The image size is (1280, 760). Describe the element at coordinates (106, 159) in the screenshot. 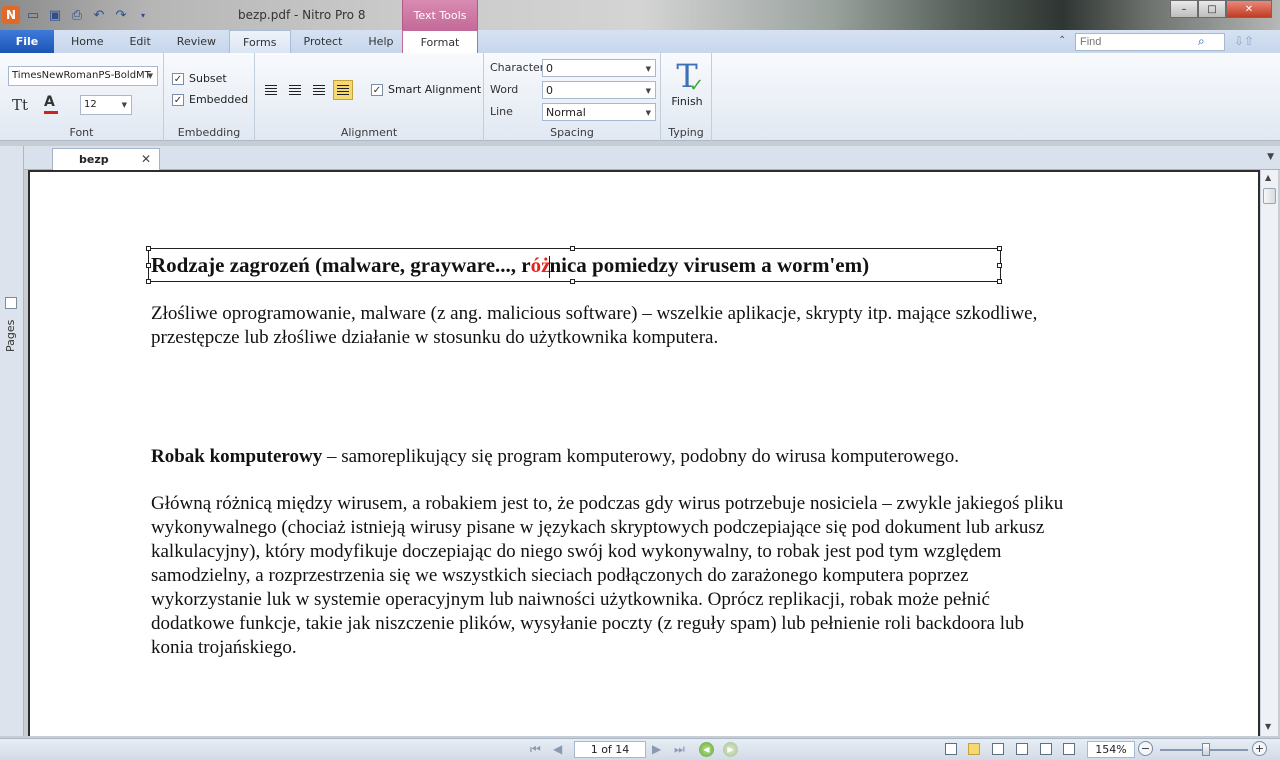

I see `document-tab: bezp ✕` at that location.